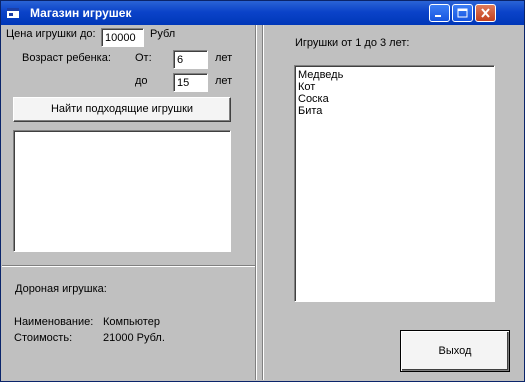 Image resolution: width=525 pixels, height=382 pixels. What do you see at coordinates (455, 351) in the screenshot?
I see `exit-button: Выход` at bounding box center [455, 351].